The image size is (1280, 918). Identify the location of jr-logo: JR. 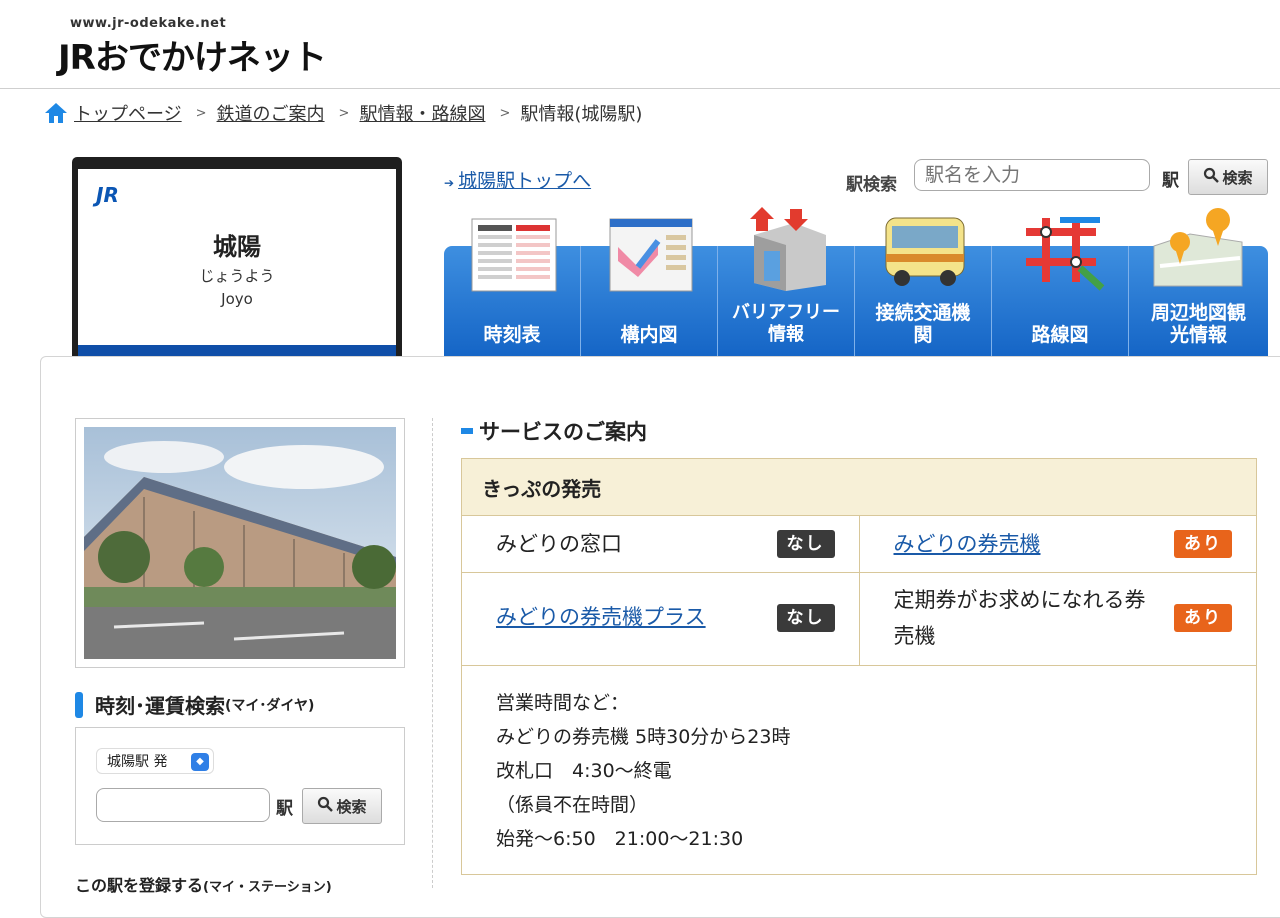
(107, 195).